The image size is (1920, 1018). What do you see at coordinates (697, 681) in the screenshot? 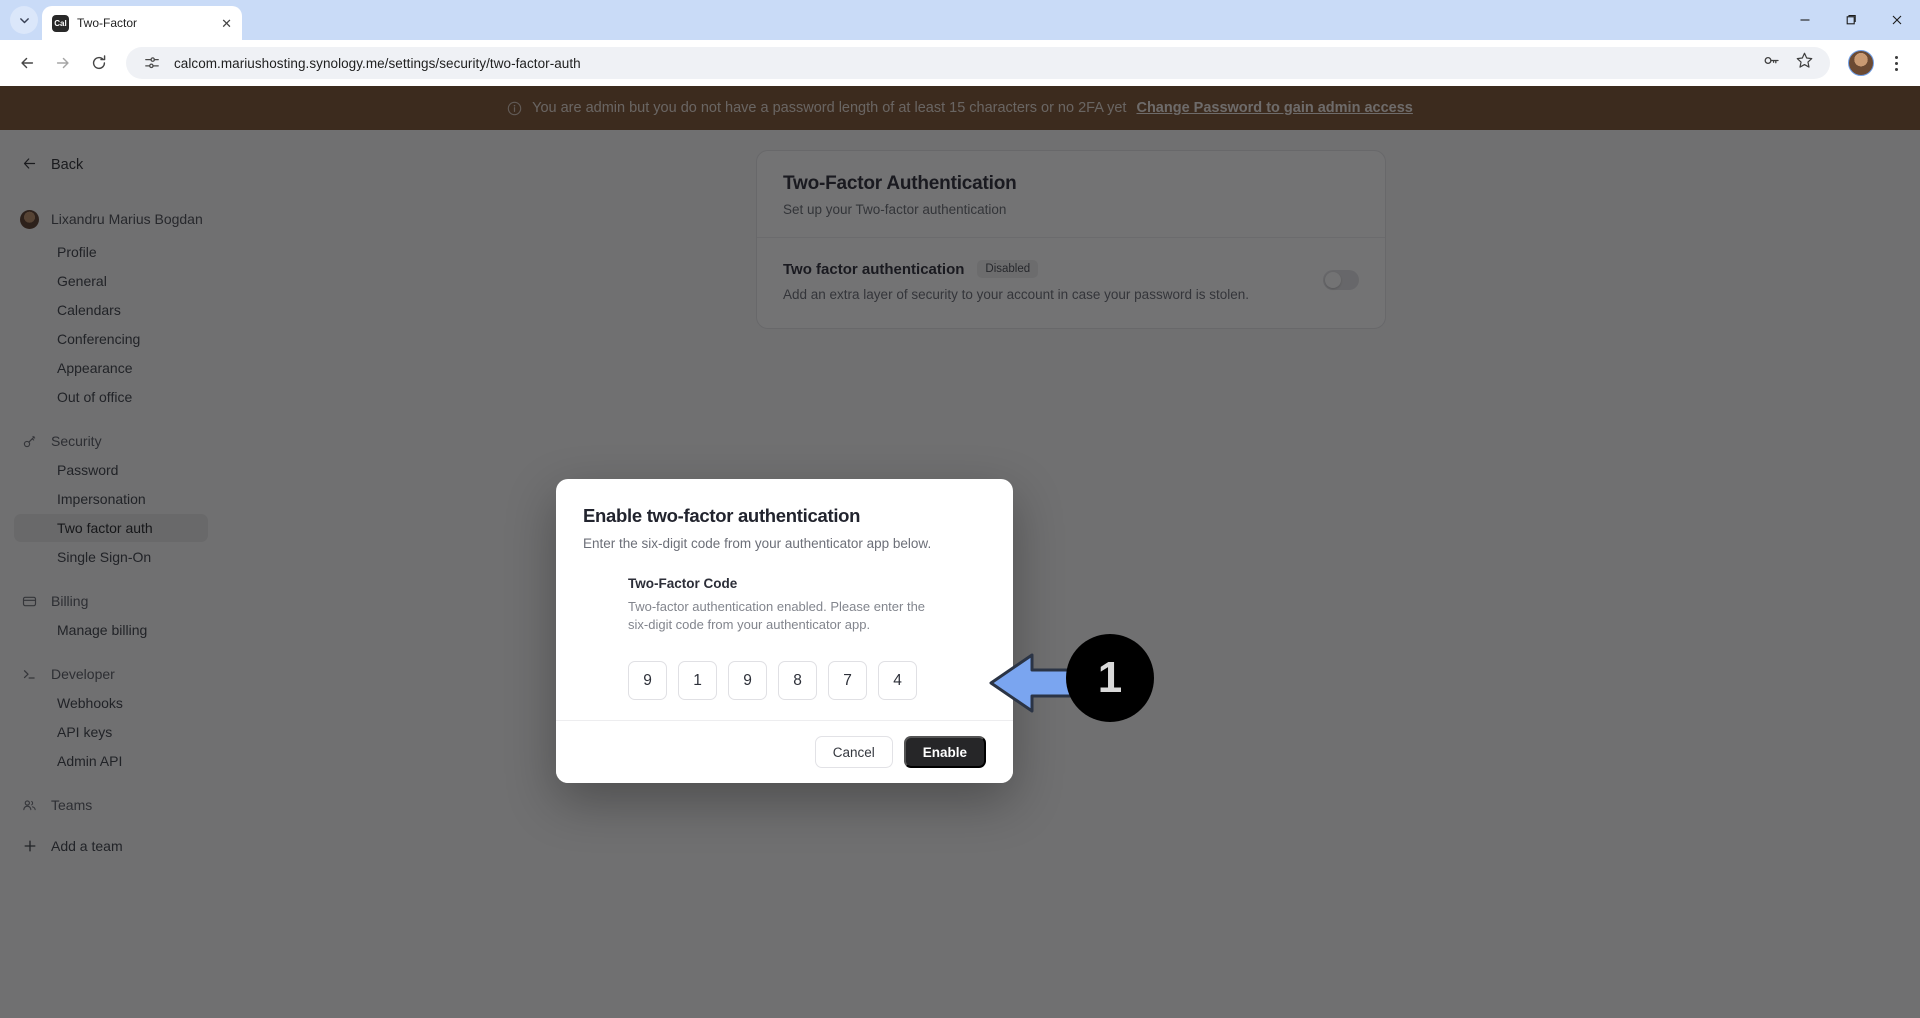
I see `otp-digit-2: 1` at bounding box center [697, 681].